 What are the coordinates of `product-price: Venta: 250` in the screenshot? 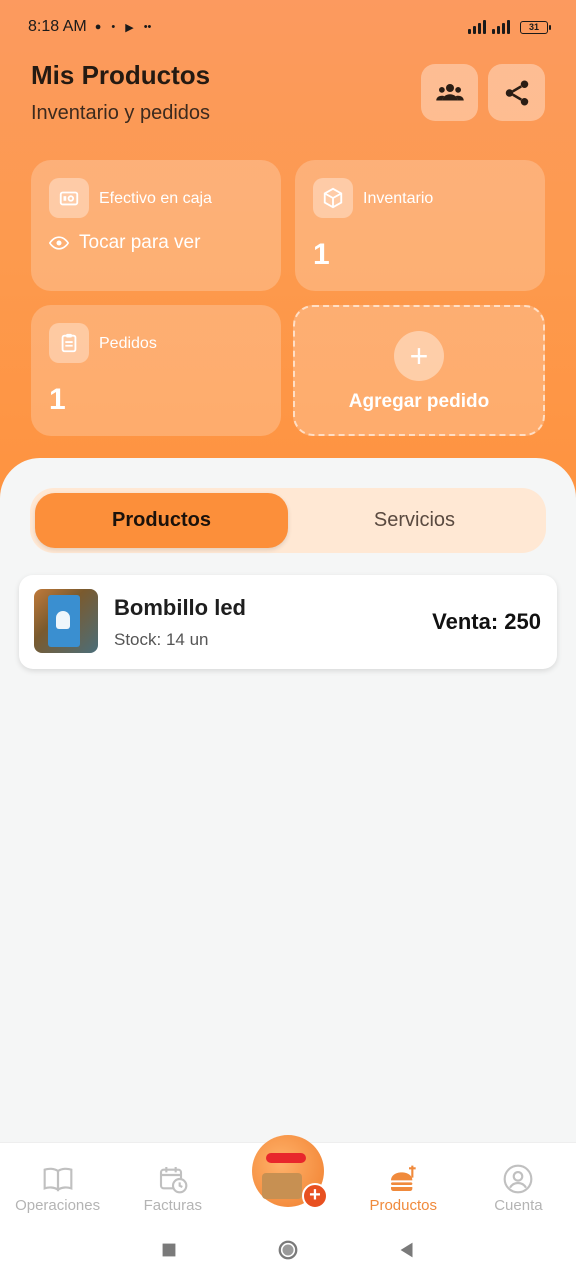 It's located at (486, 621).